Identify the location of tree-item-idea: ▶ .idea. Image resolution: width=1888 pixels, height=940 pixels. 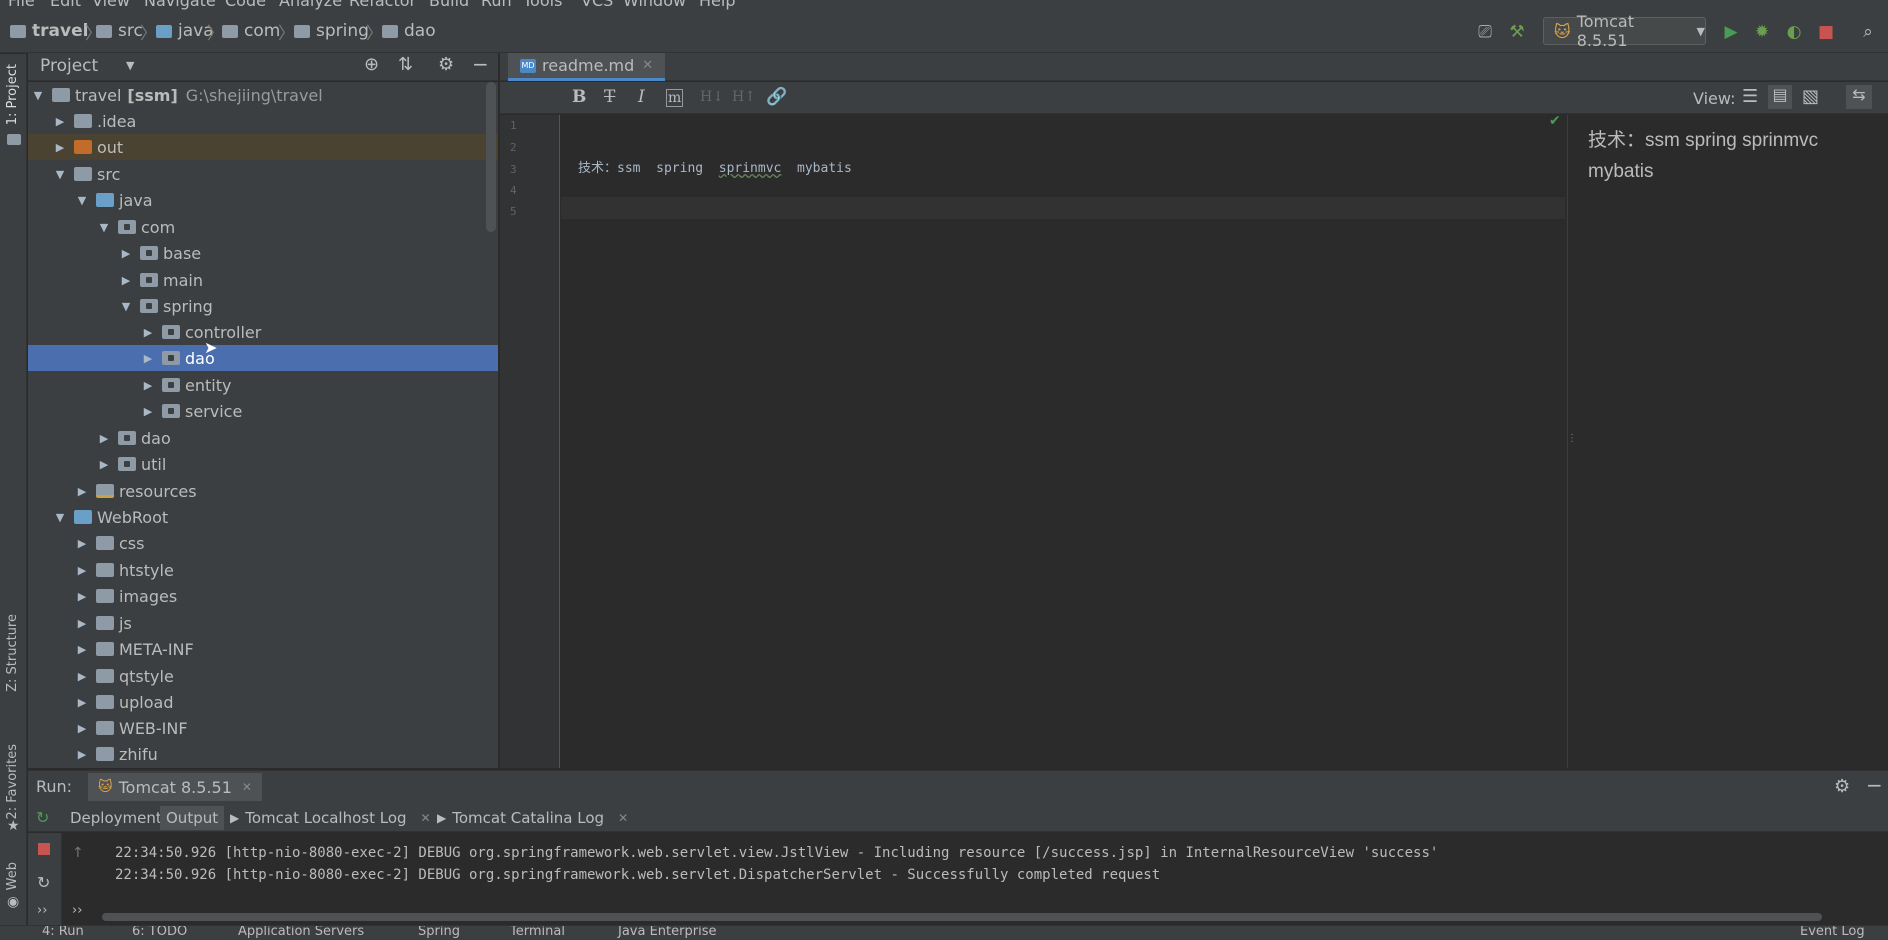
(263, 121).